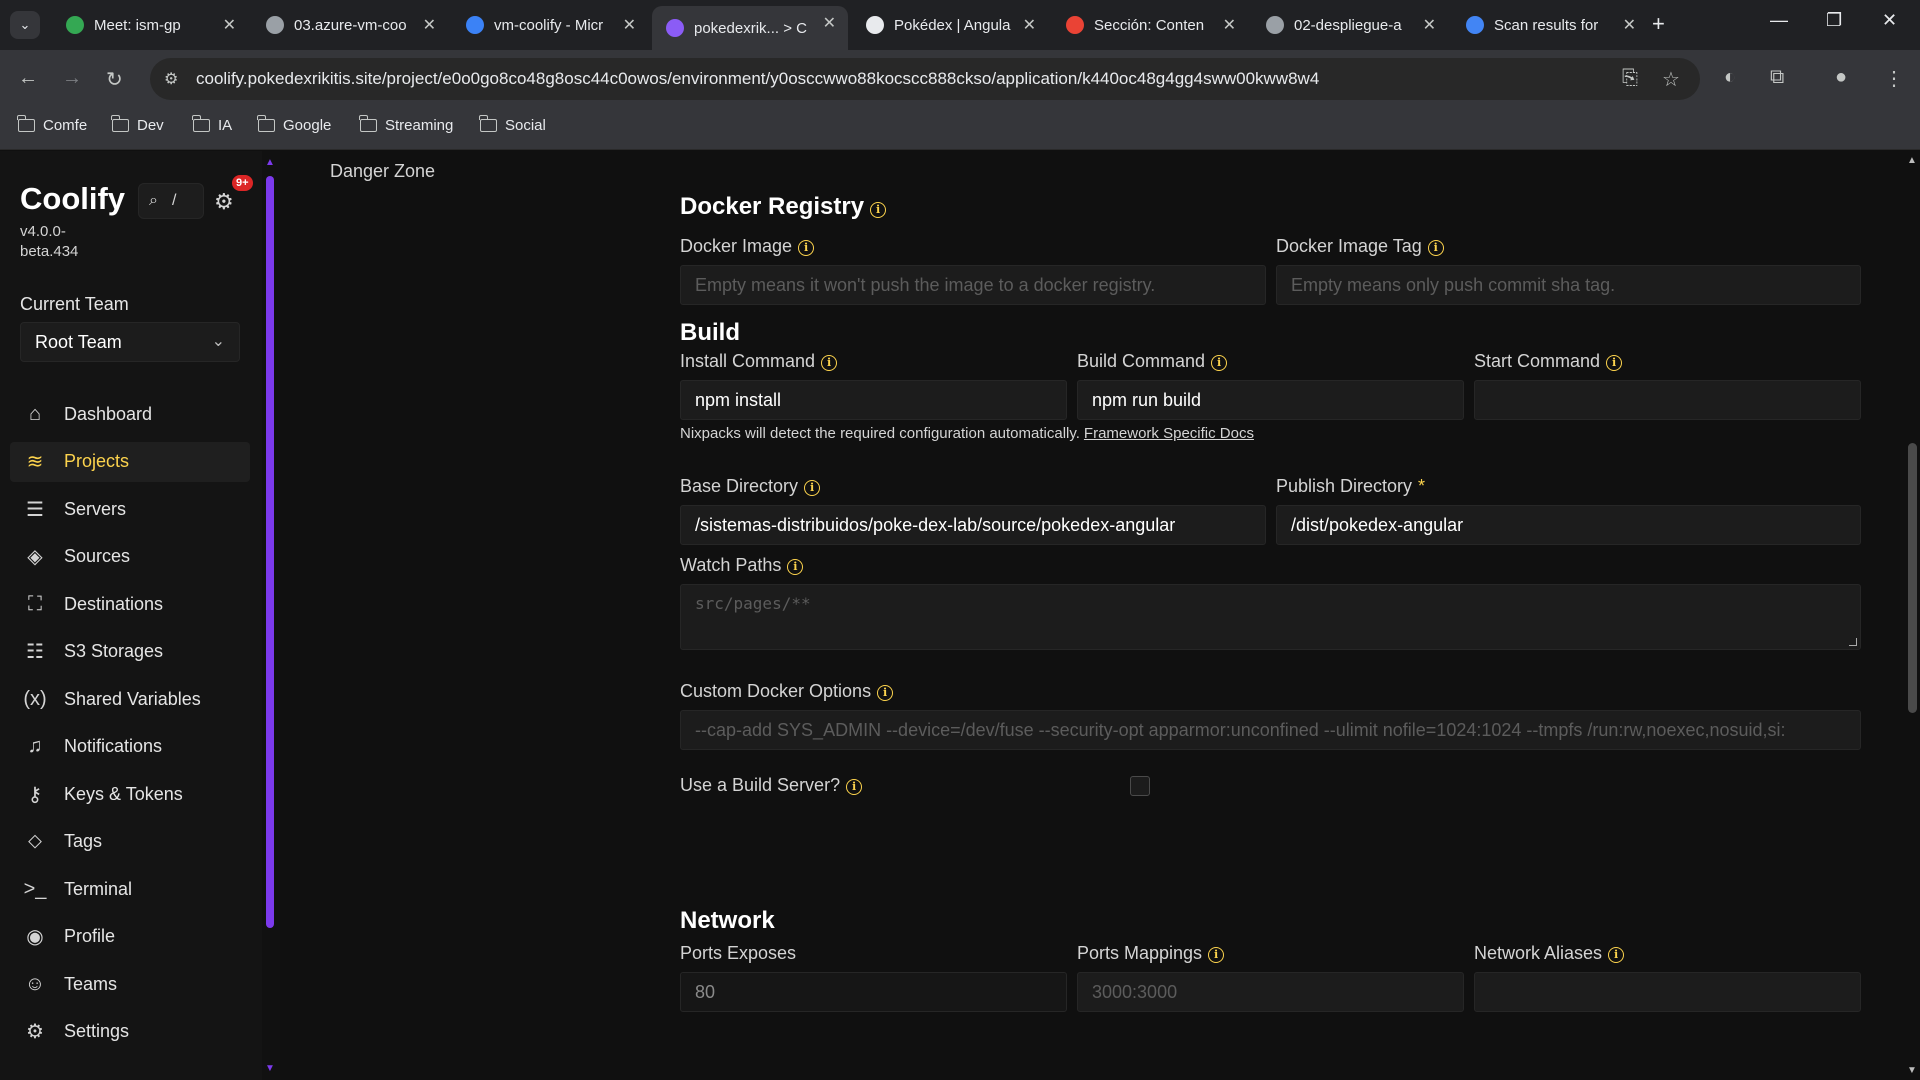 The image size is (1920, 1080). Describe the element at coordinates (873, 992) in the screenshot. I see `ports-exposes-input: 80` at that location.